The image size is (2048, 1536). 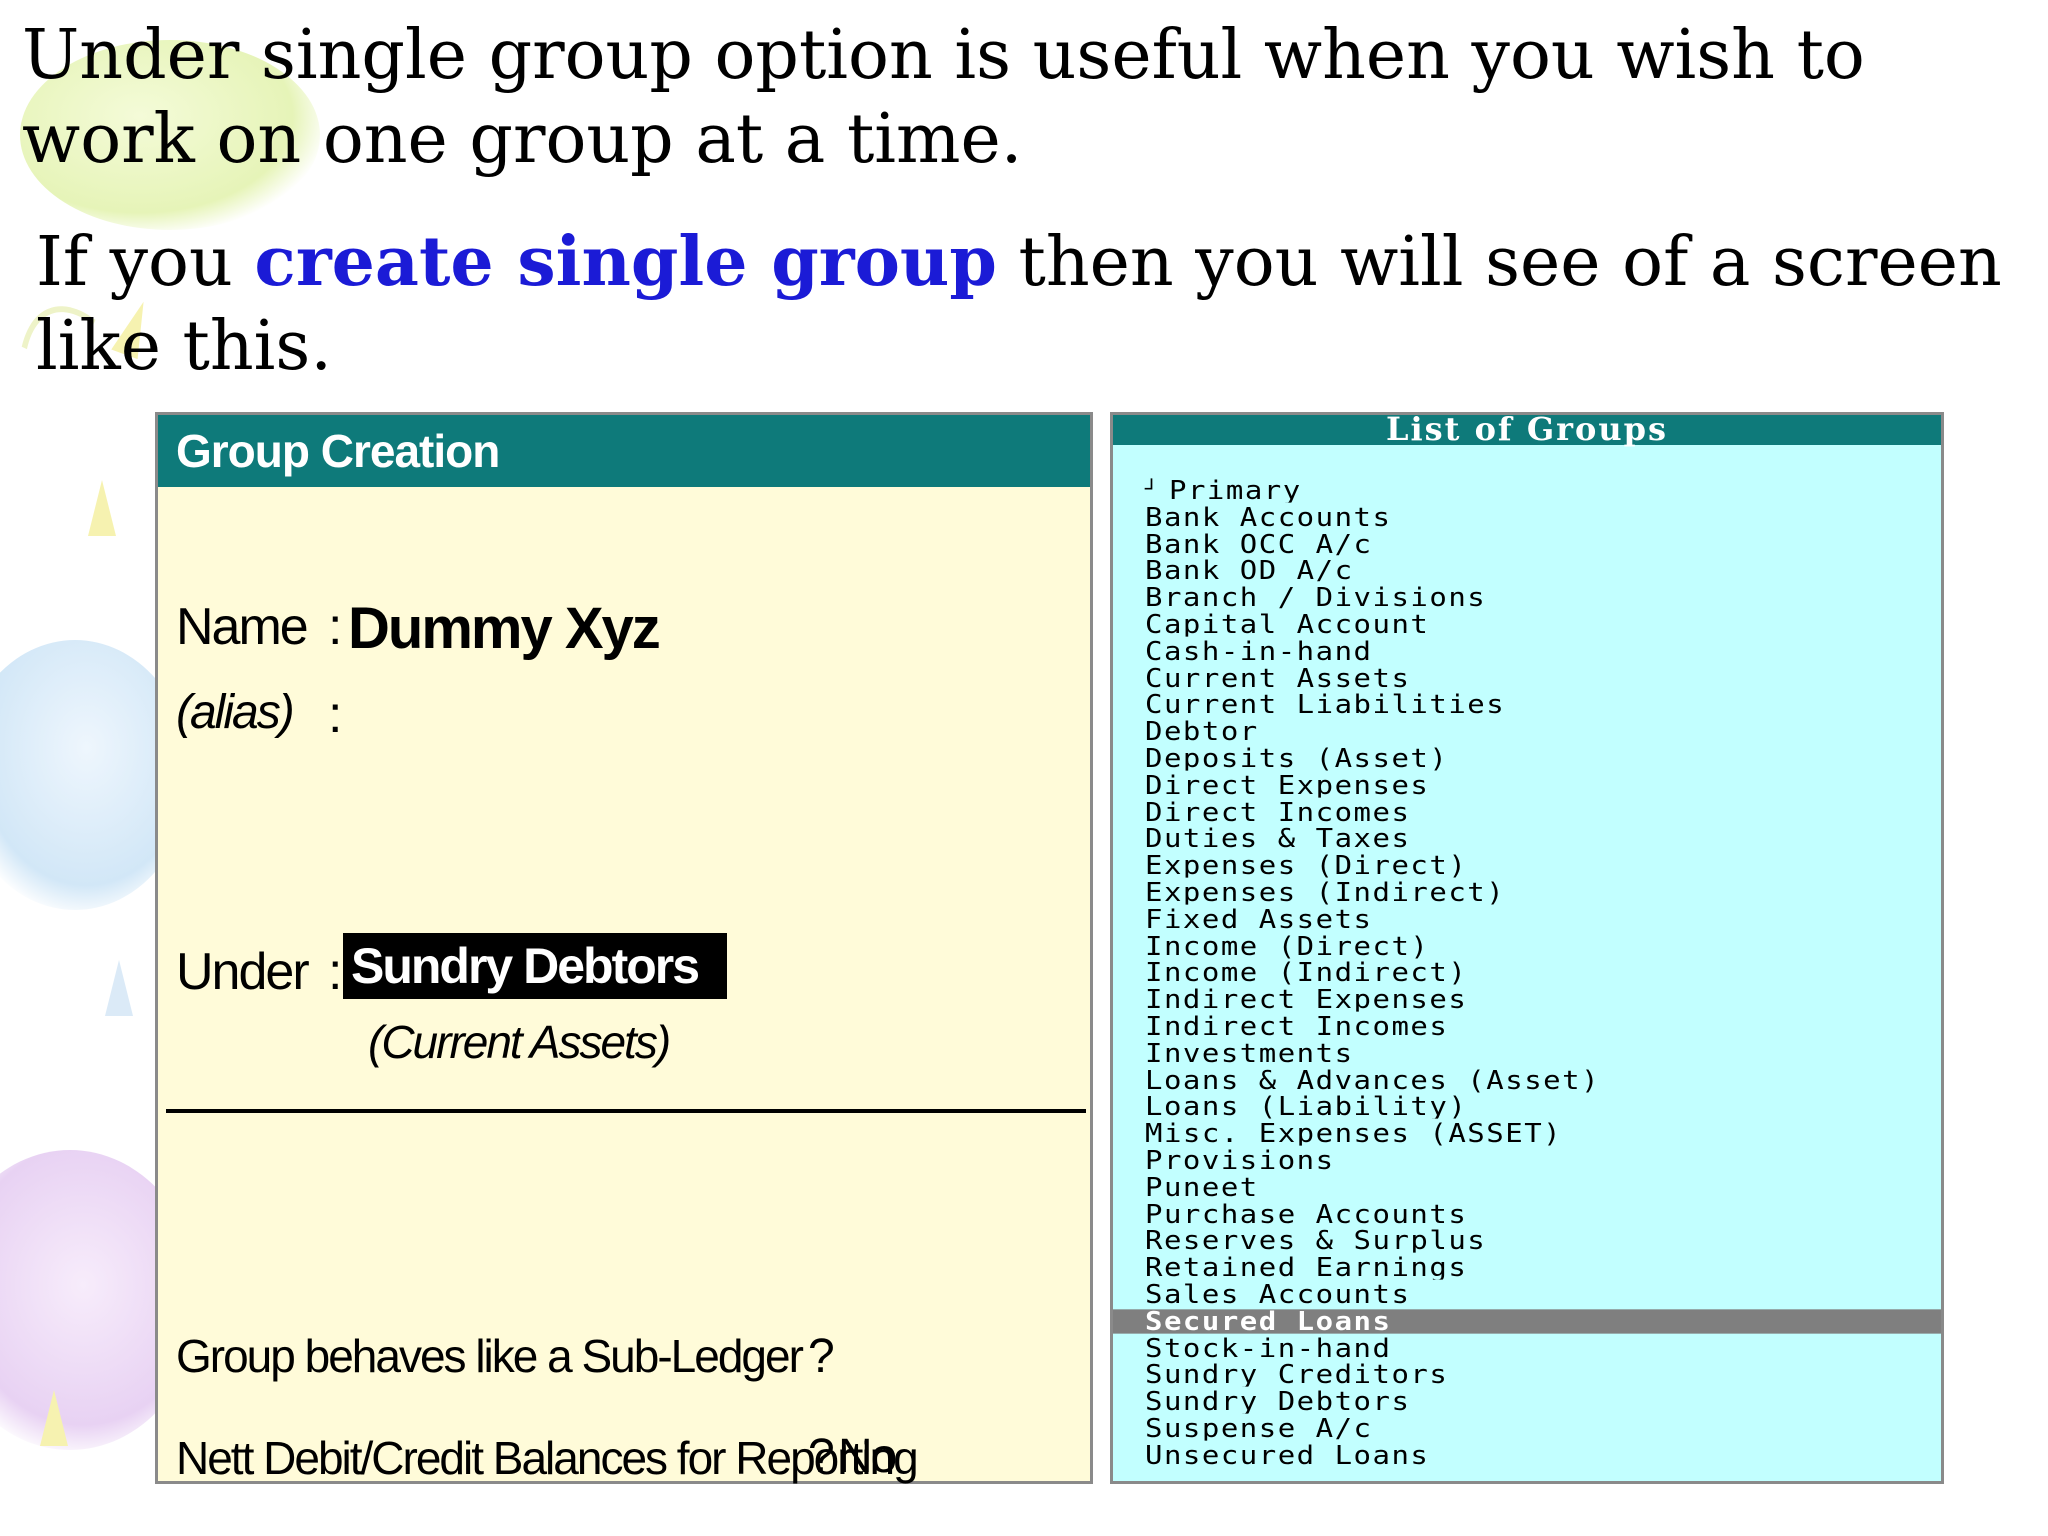 I want to click on group-list-item-label: Suspense A/c, so click(x=1259, y=1428).